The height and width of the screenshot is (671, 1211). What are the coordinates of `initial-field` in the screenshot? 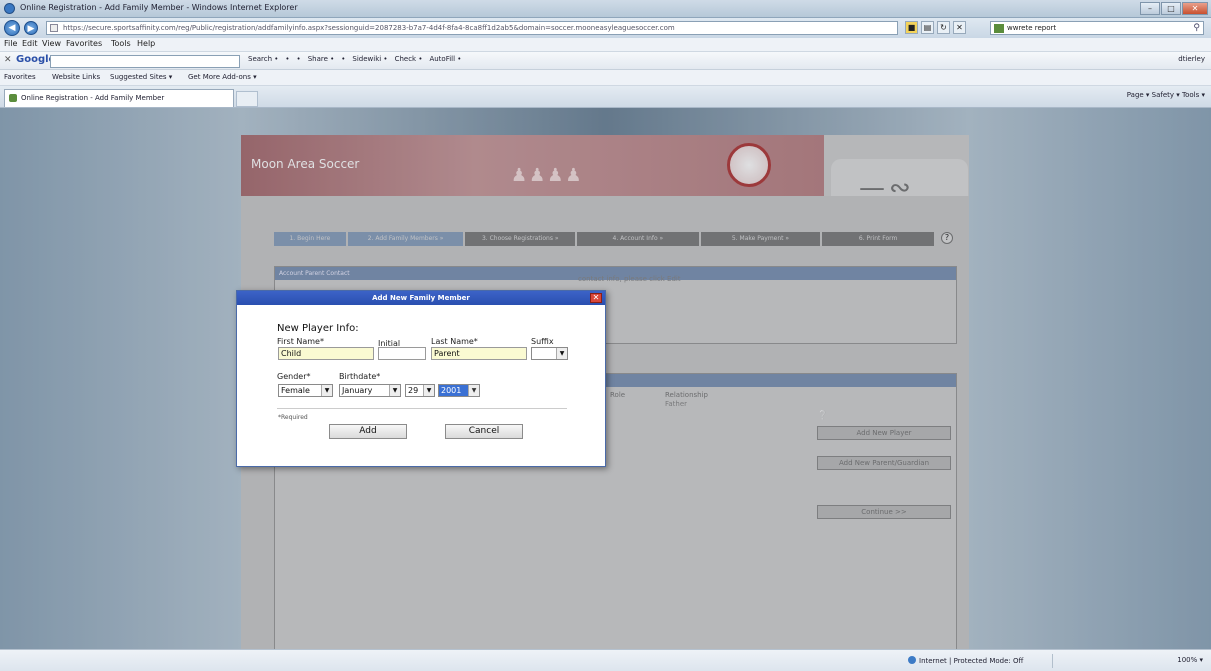 It's located at (402, 353).